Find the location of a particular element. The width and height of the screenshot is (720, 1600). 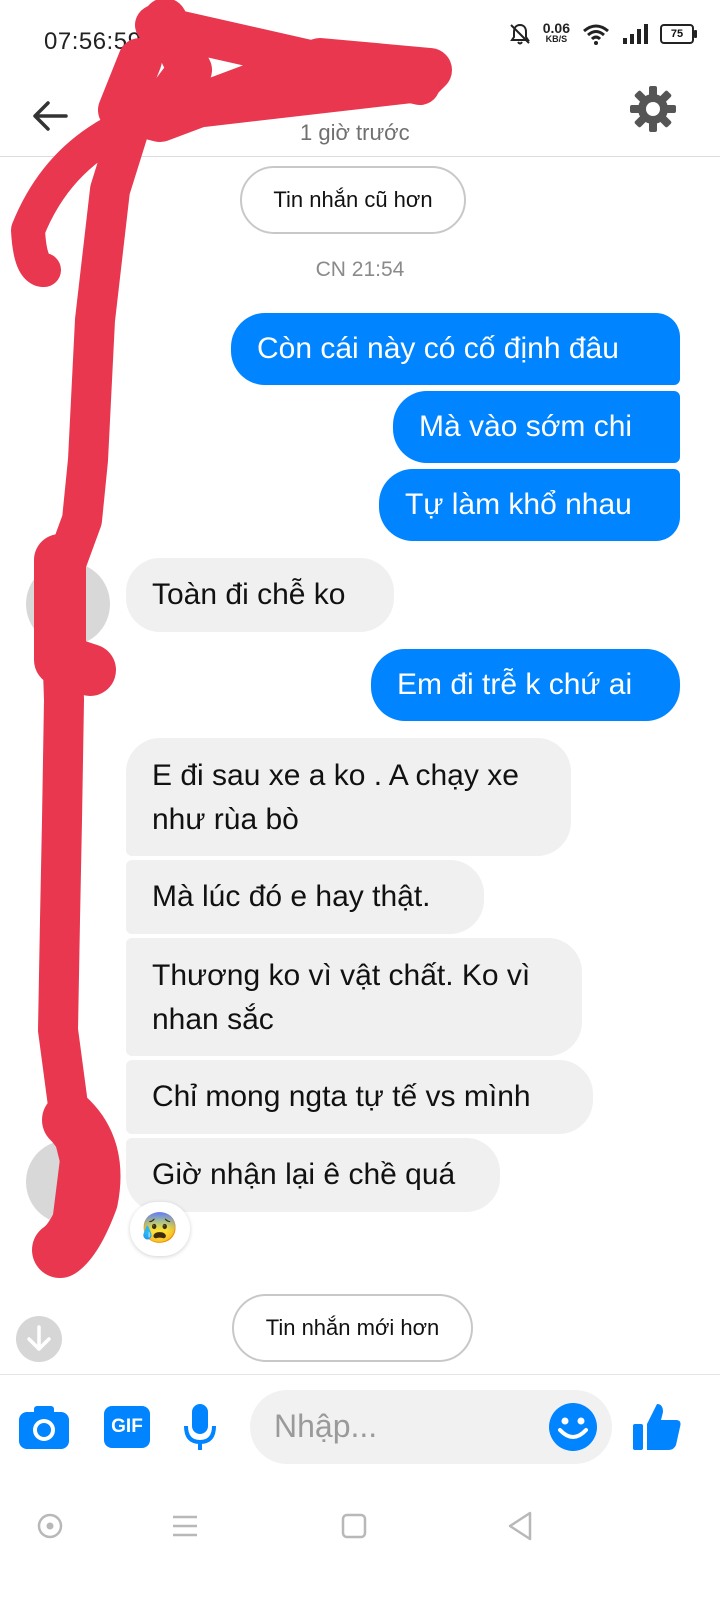

message-timestamp: CN 21:54 is located at coordinates (360, 269).